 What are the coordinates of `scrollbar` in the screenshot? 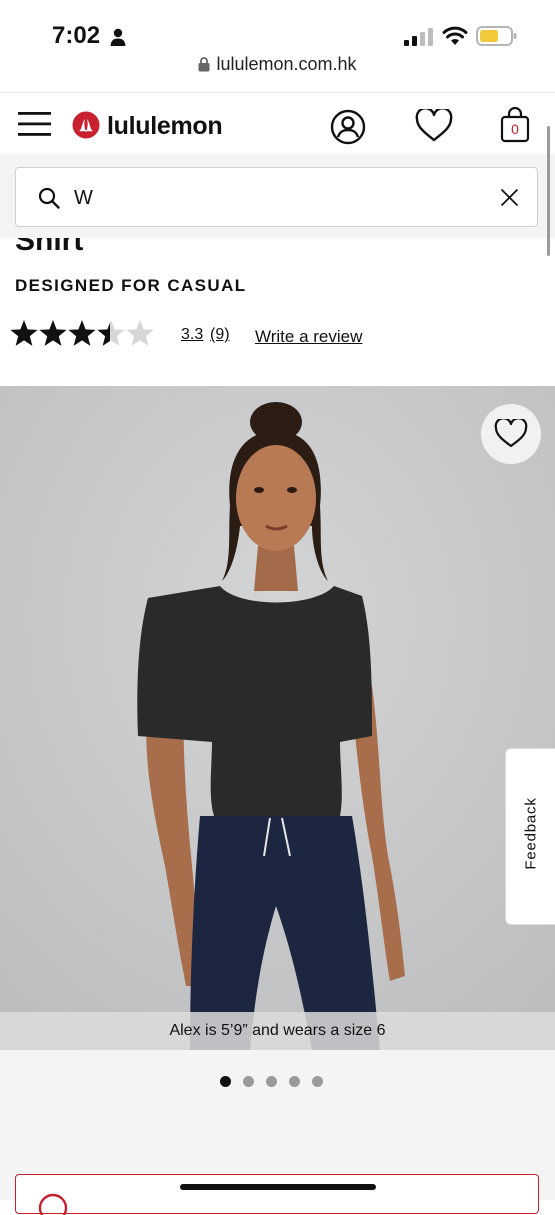 It's located at (548, 191).